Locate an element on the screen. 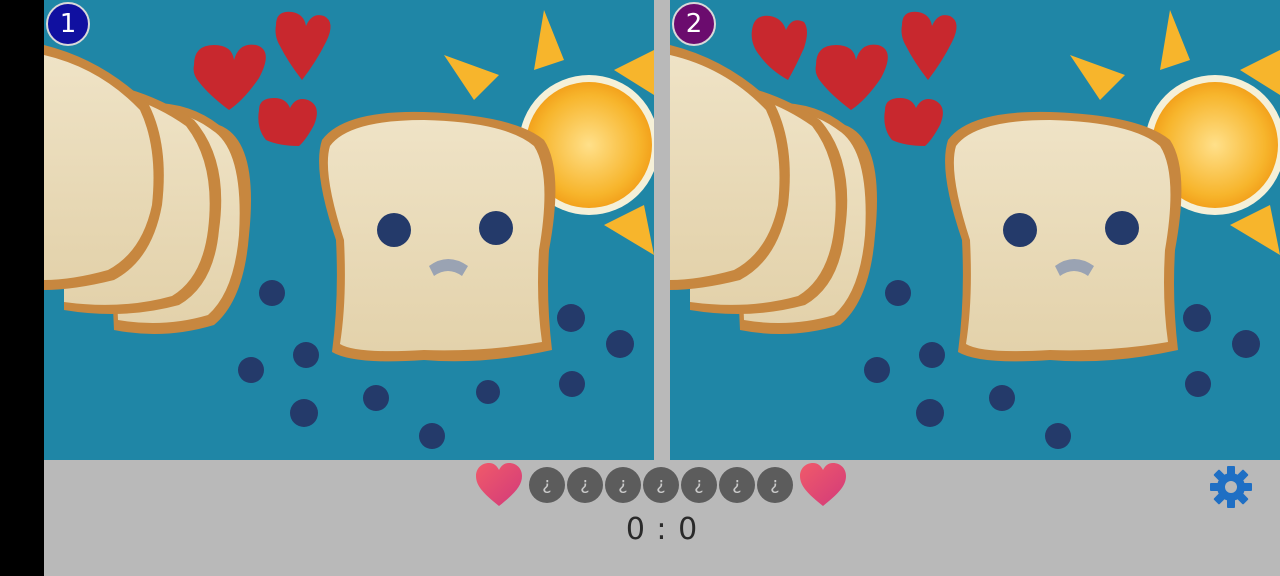 The image size is (1280, 576). left-black-bar is located at coordinates (22, 288).